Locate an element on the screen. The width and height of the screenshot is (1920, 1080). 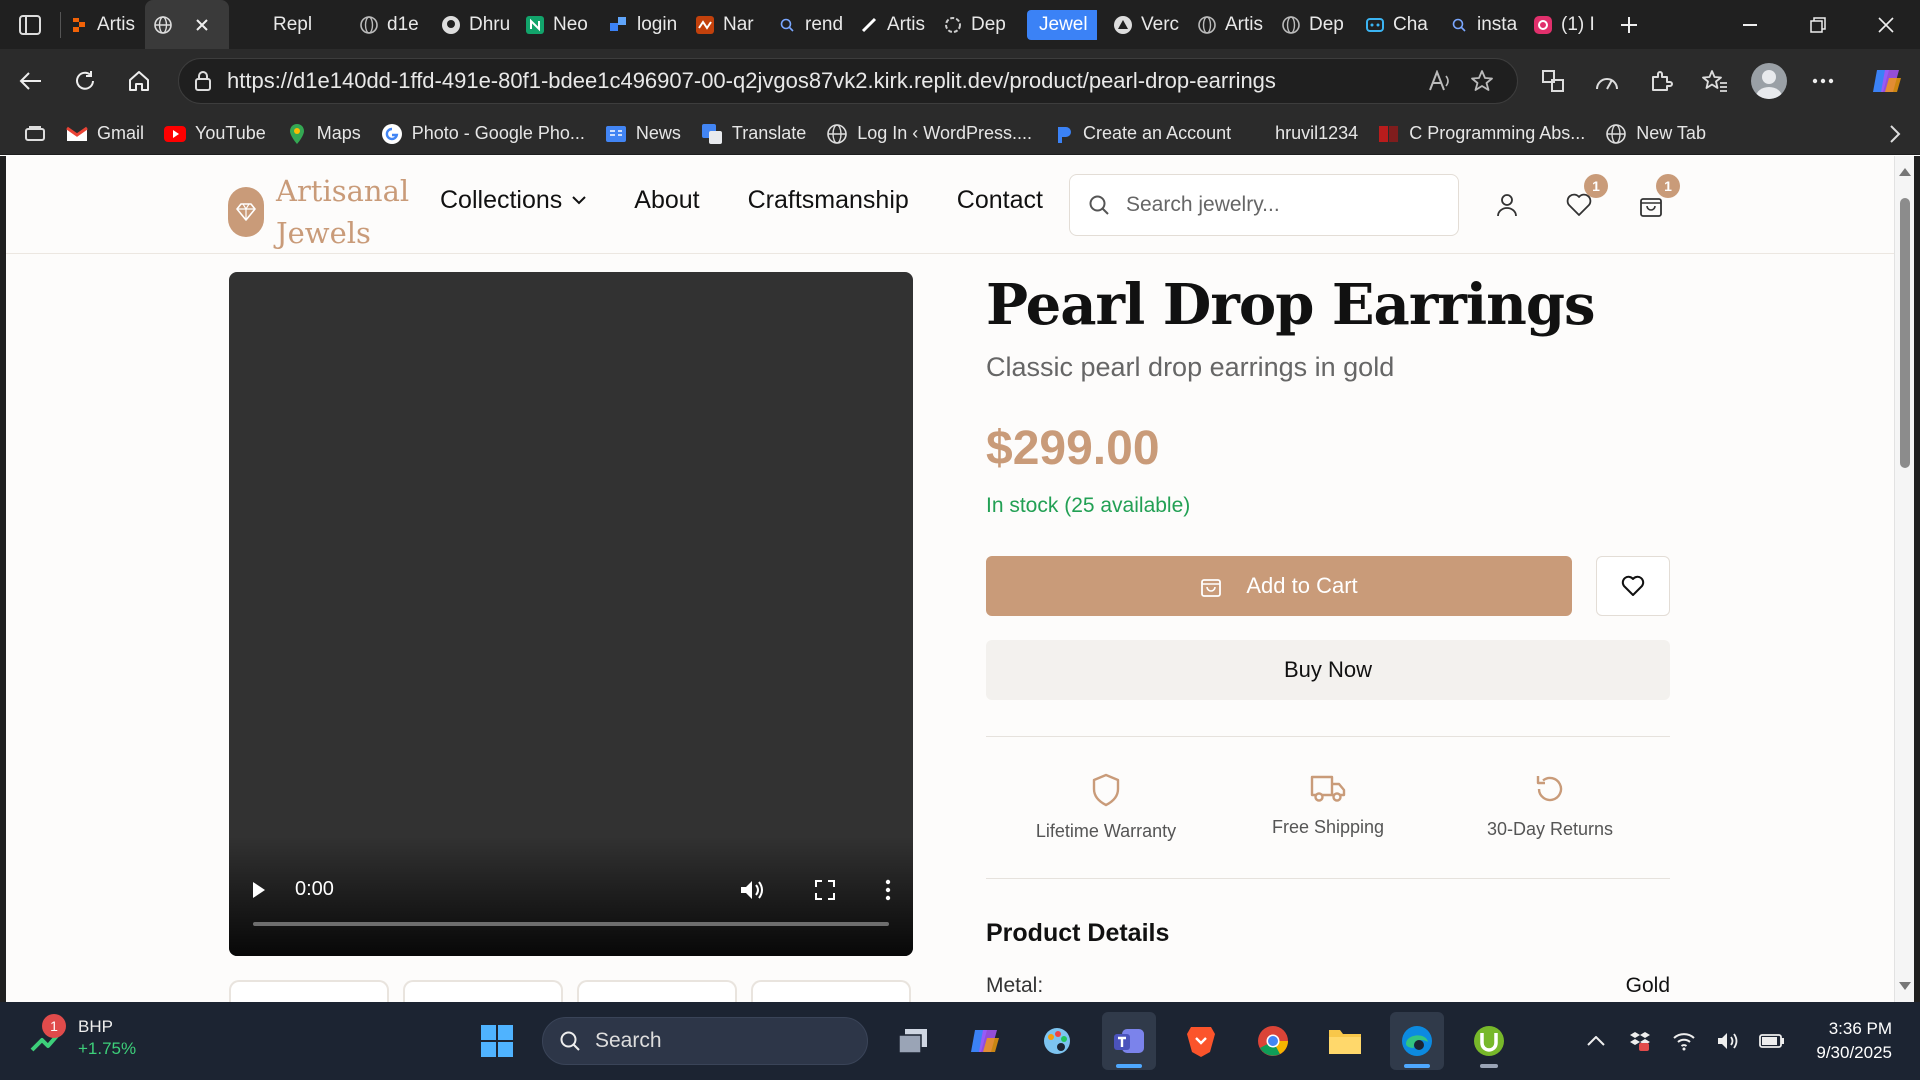
add-to-cart-button: Add to Cart is located at coordinates (1279, 586).